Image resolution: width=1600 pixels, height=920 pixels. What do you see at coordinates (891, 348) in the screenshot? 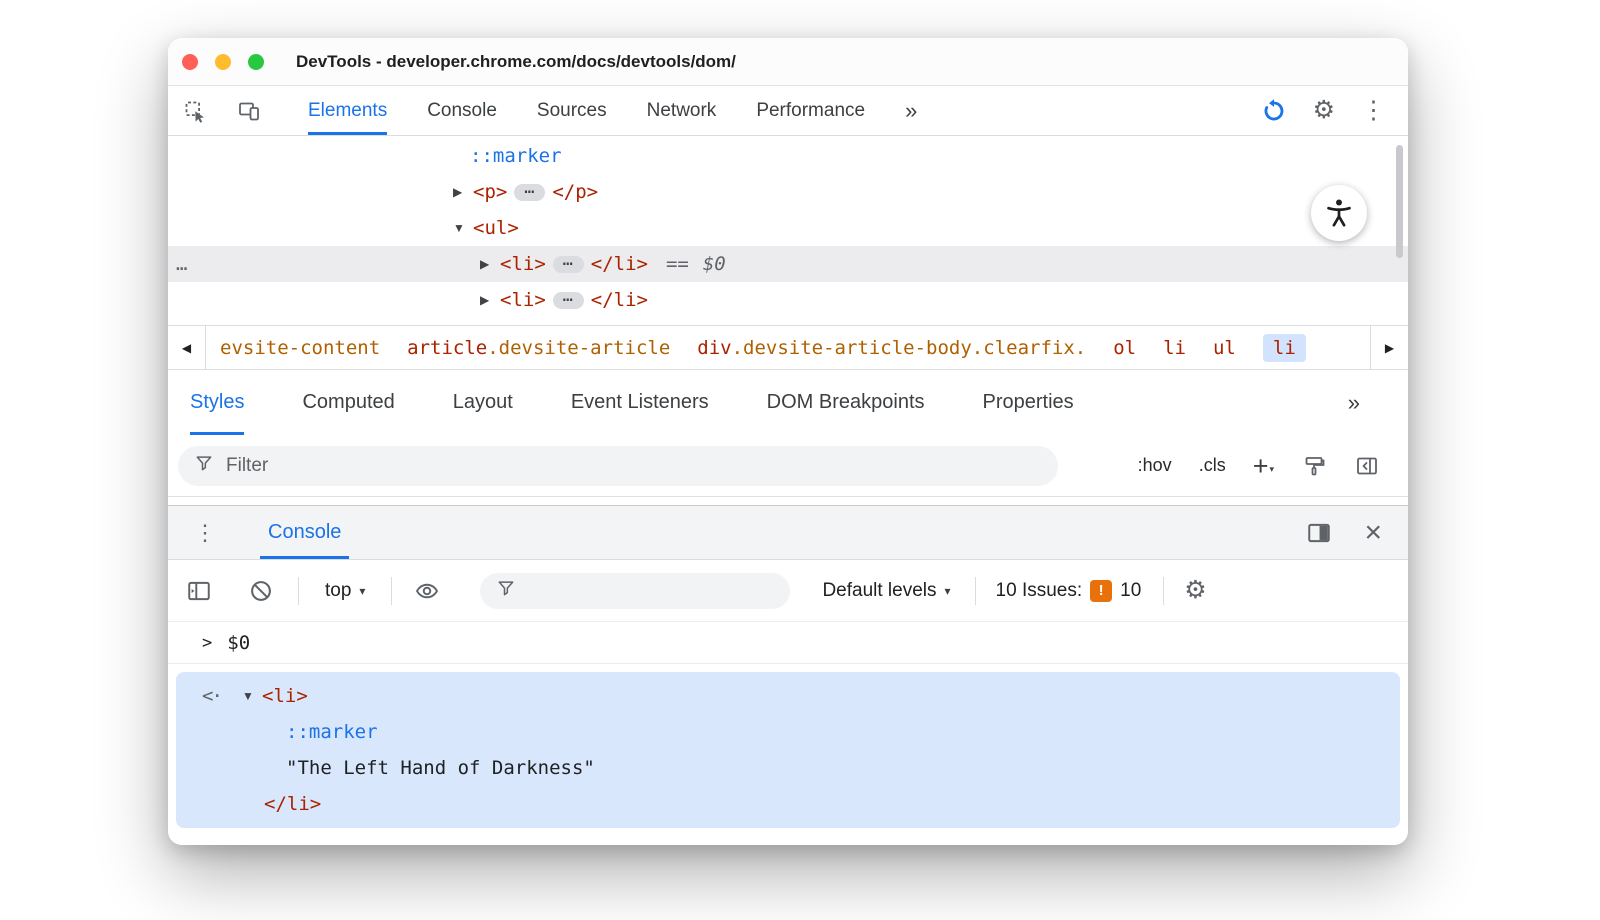
I see `breadcrumb-item-div: div.devsite-article-body.clearfix.` at bounding box center [891, 348].